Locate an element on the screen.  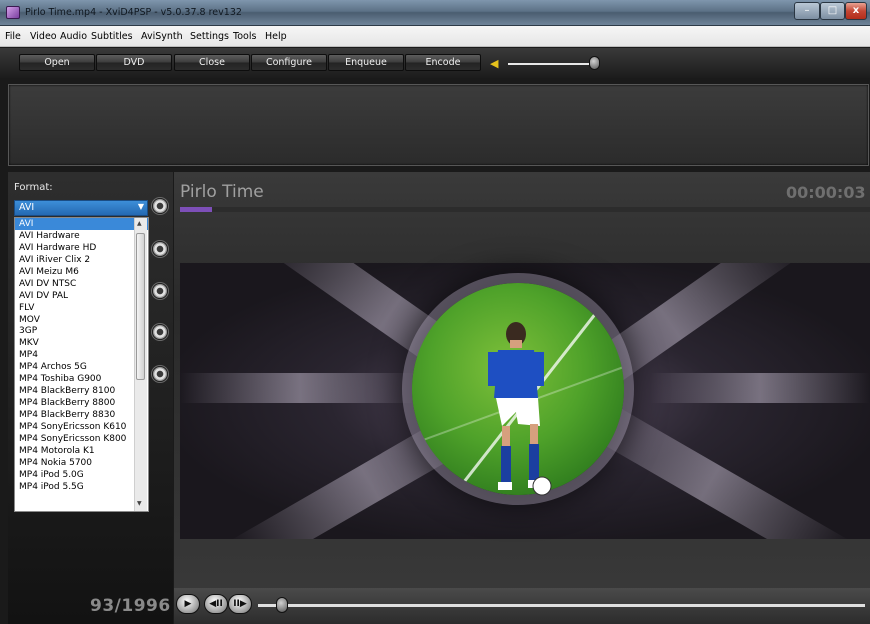
extra-settings-gear-icon is located at coordinates (160, 374).